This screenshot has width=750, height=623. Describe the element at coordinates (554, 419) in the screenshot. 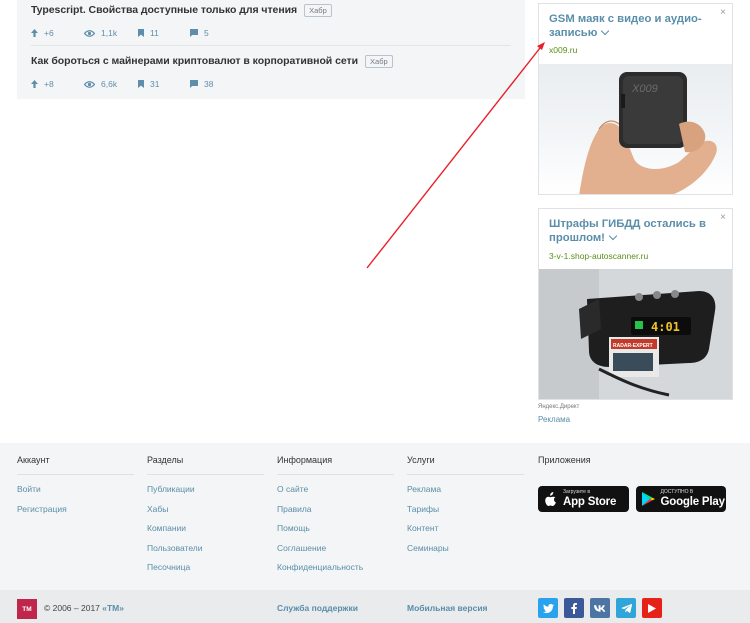

I see `advertising-link: Реклама` at that location.